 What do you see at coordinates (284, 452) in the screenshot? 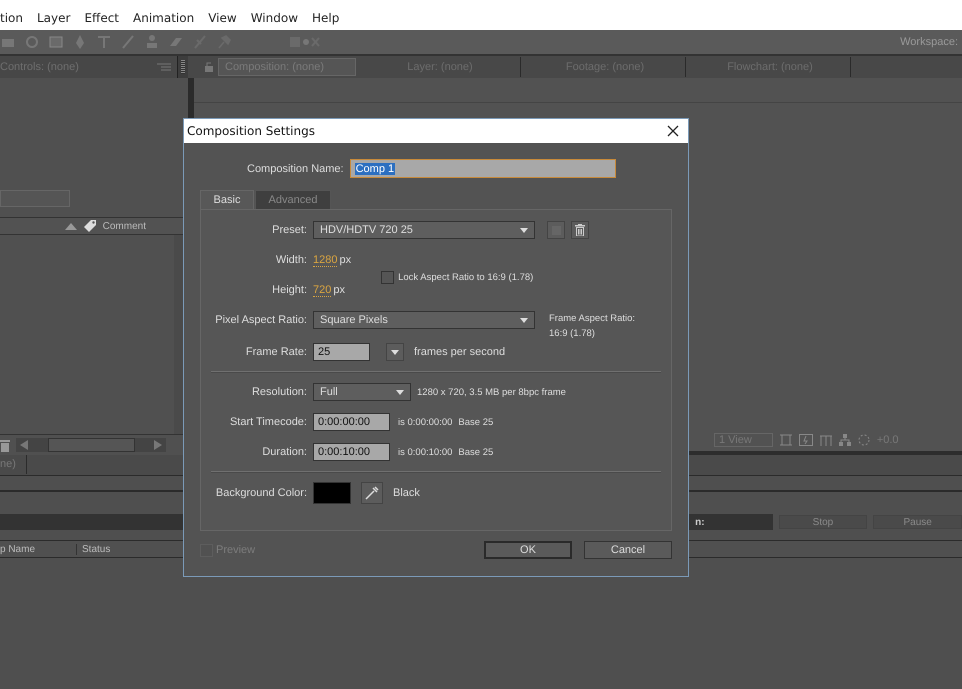
I see `field-label: Duration:` at bounding box center [284, 452].